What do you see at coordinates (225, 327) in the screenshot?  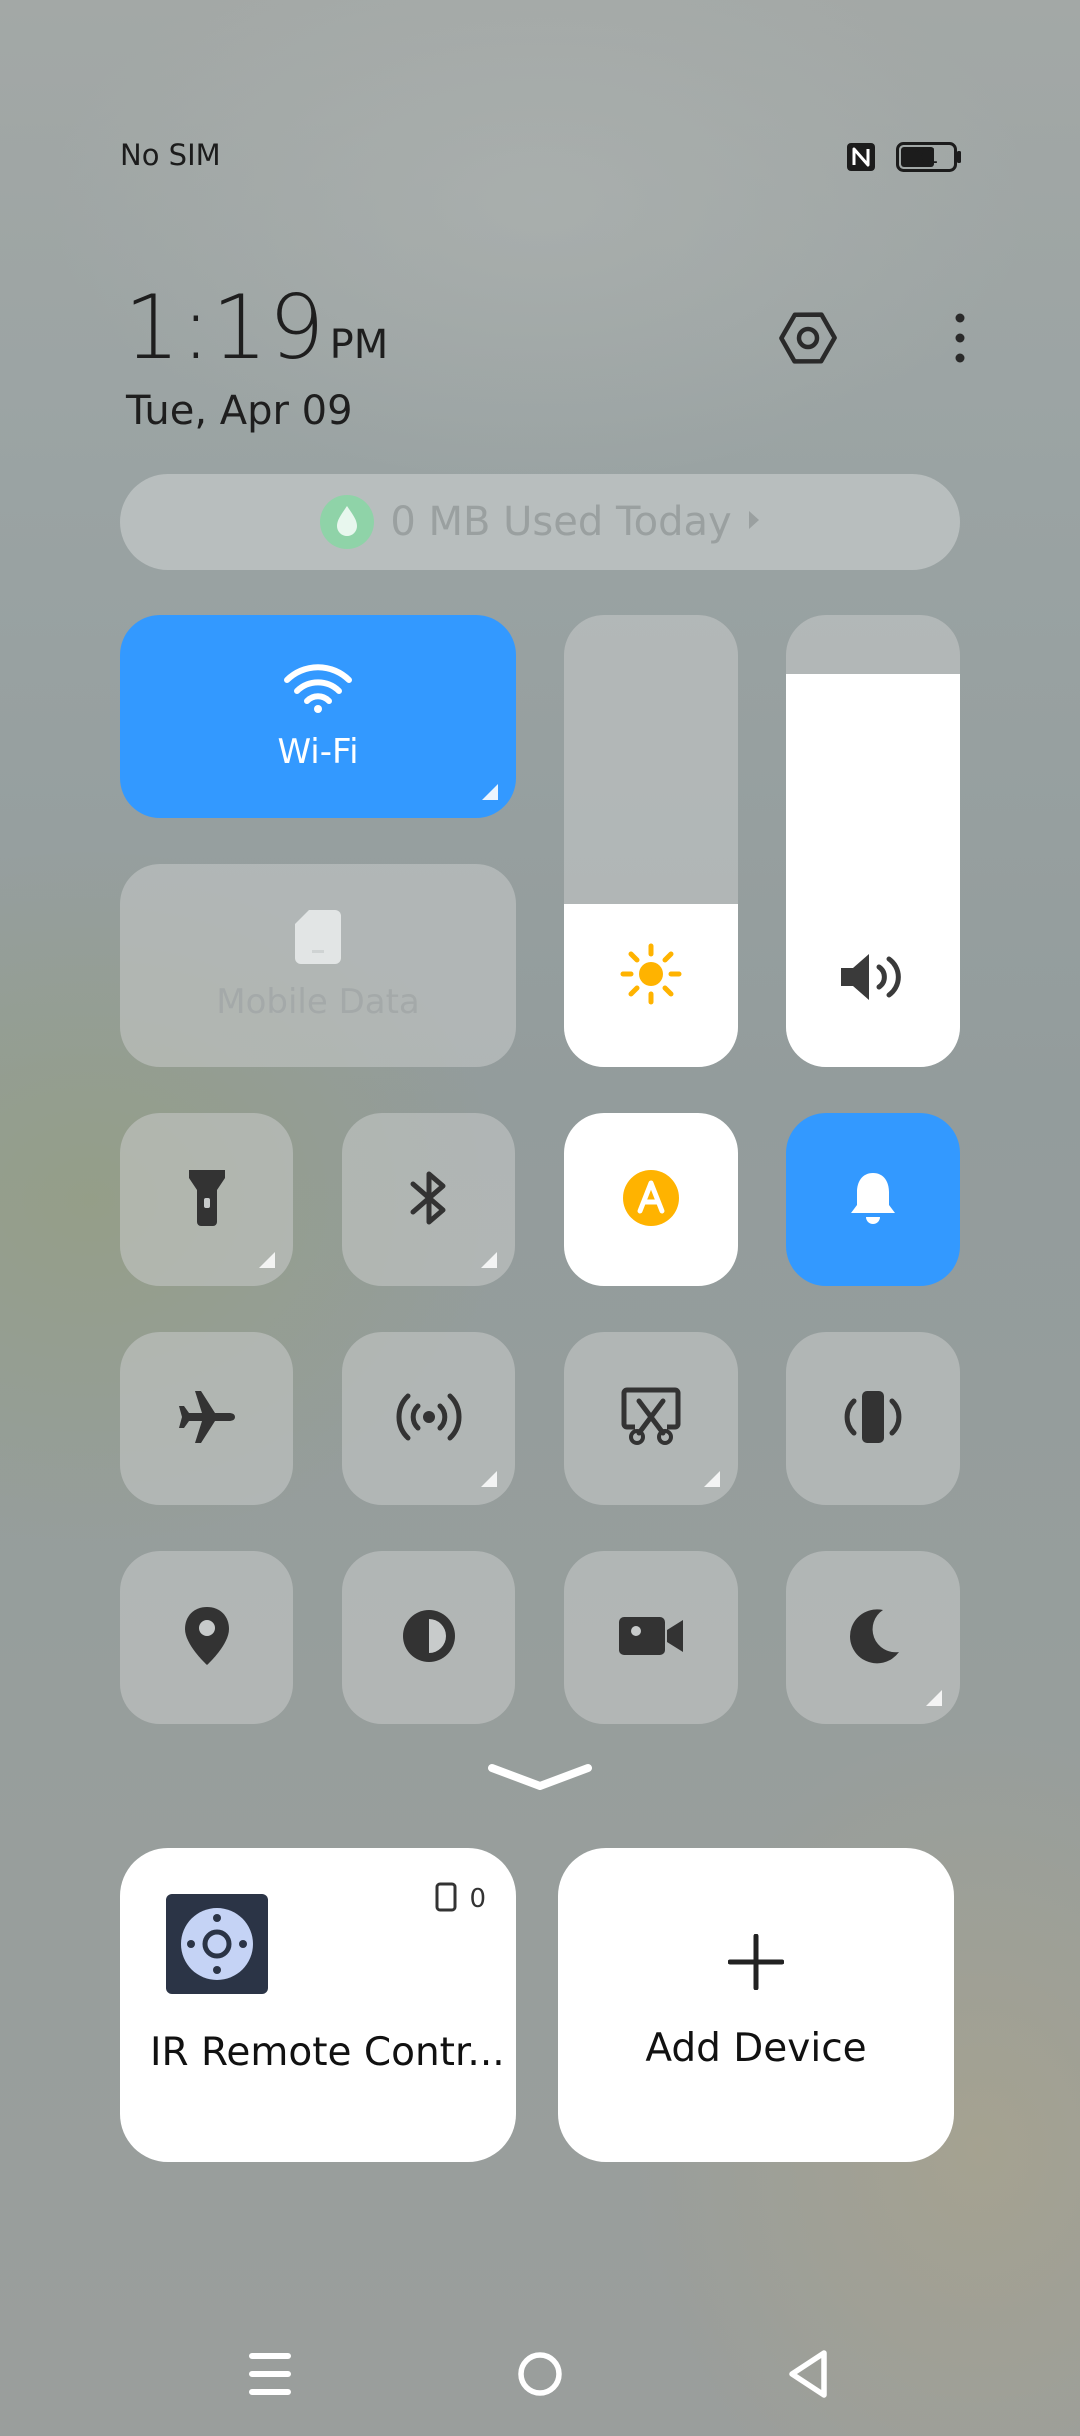 I see `clock-time: 1:19` at bounding box center [225, 327].